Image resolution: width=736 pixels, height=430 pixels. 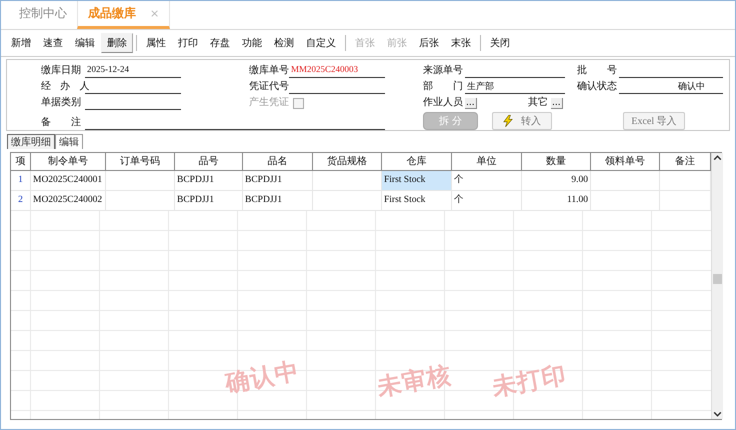 What do you see at coordinates (347, 161) in the screenshot?
I see `column-header: 货品规格` at bounding box center [347, 161].